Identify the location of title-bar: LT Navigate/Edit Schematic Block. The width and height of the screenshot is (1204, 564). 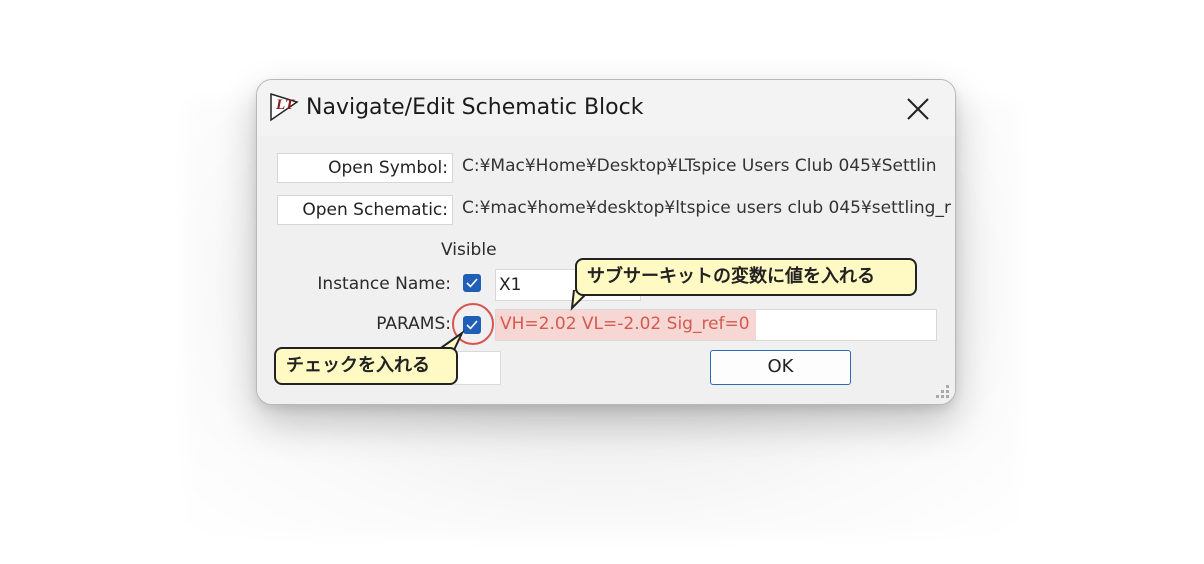
(606, 108).